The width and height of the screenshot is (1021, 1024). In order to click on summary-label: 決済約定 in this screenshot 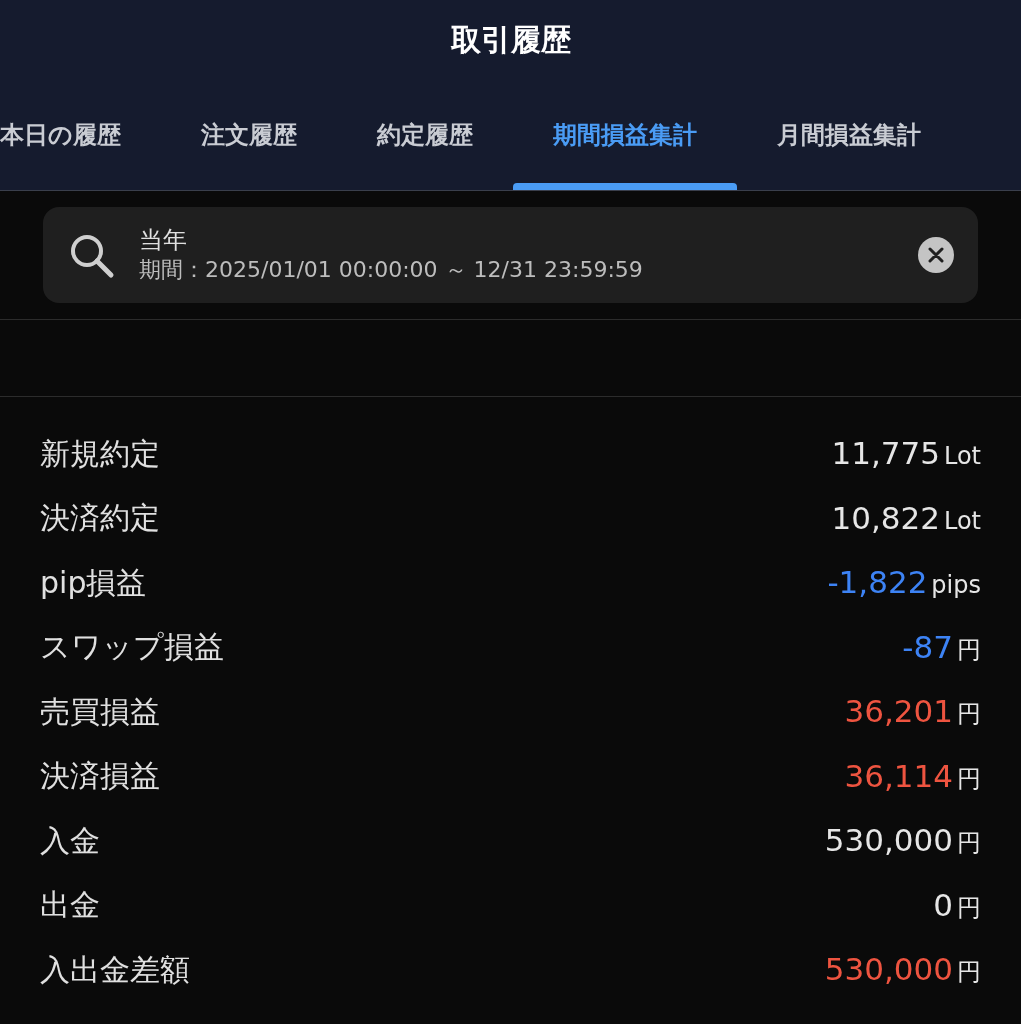, I will do `click(100, 518)`.